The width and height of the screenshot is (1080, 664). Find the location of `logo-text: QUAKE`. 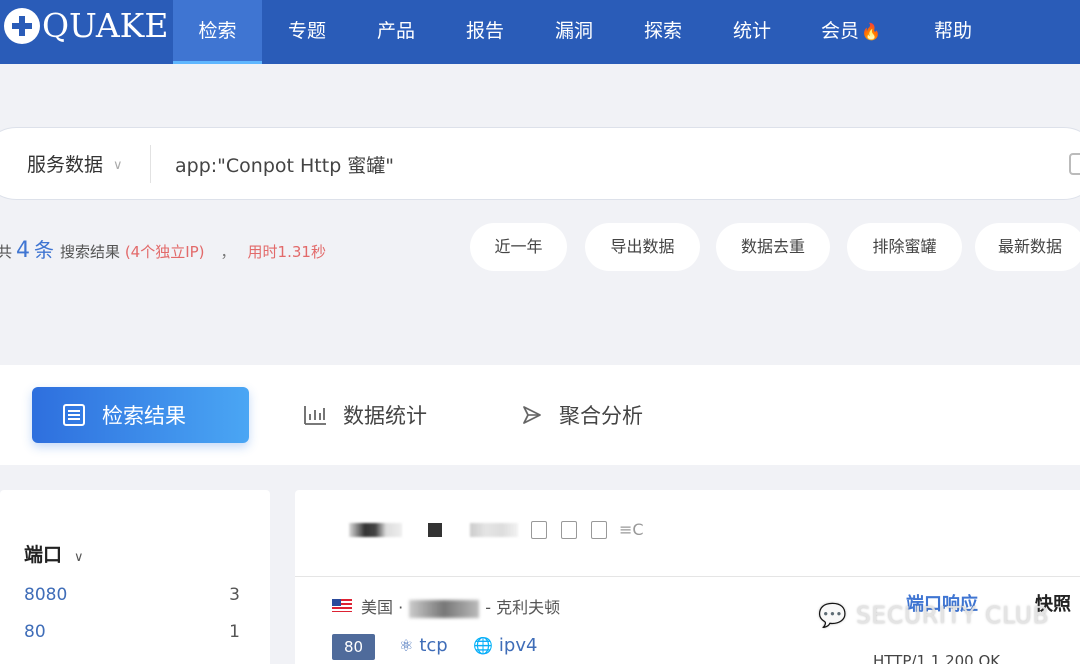

logo-text: QUAKE is located at coordinates (105, 25).